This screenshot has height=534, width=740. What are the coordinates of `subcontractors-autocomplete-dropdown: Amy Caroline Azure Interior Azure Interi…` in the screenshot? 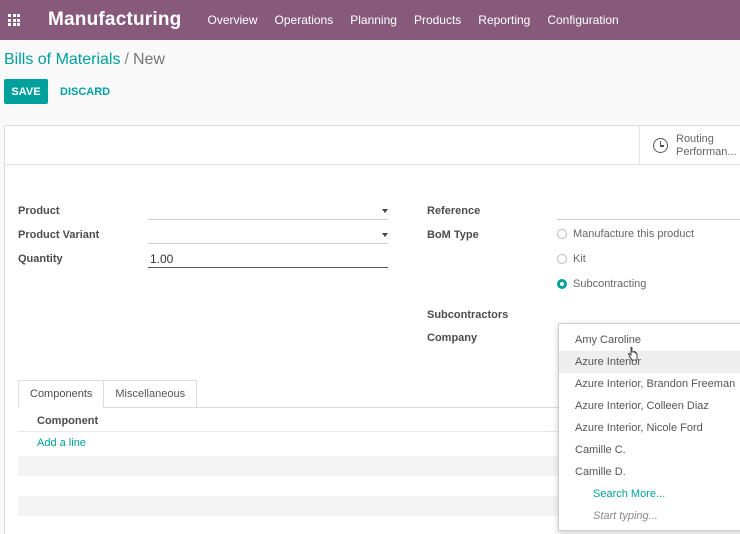 It's located at (649, 427).